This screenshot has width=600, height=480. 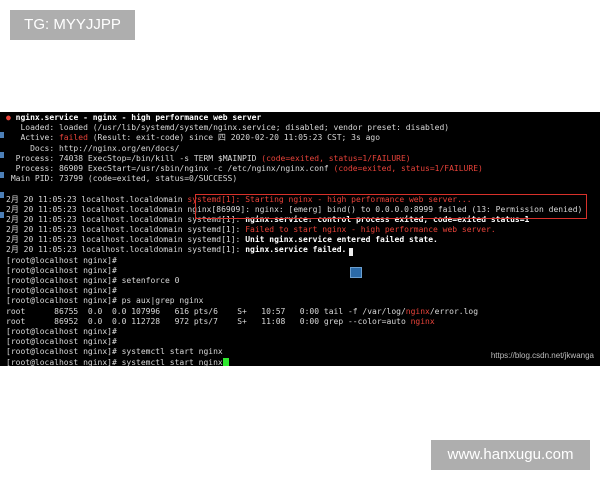 What do you see at coordinates (351, 252) in the screenshot?
I see `mouse-cursor-icon` at bounding box center [351, 252].